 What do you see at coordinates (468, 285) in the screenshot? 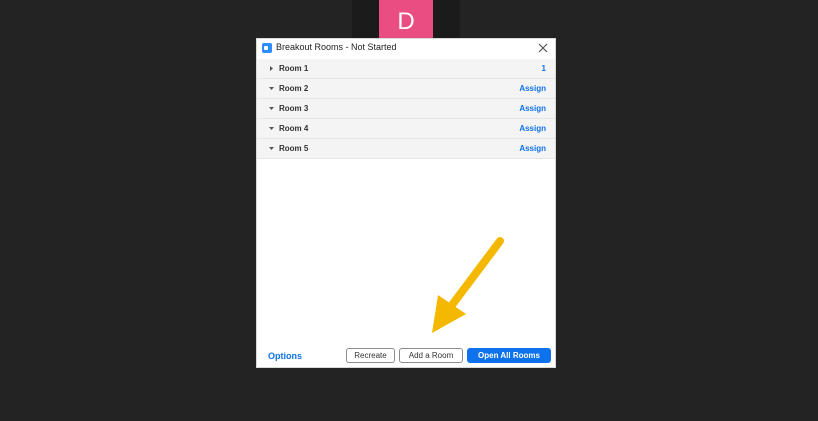
I see `annotation-arrow-icon` at bounding box center [468, 285].